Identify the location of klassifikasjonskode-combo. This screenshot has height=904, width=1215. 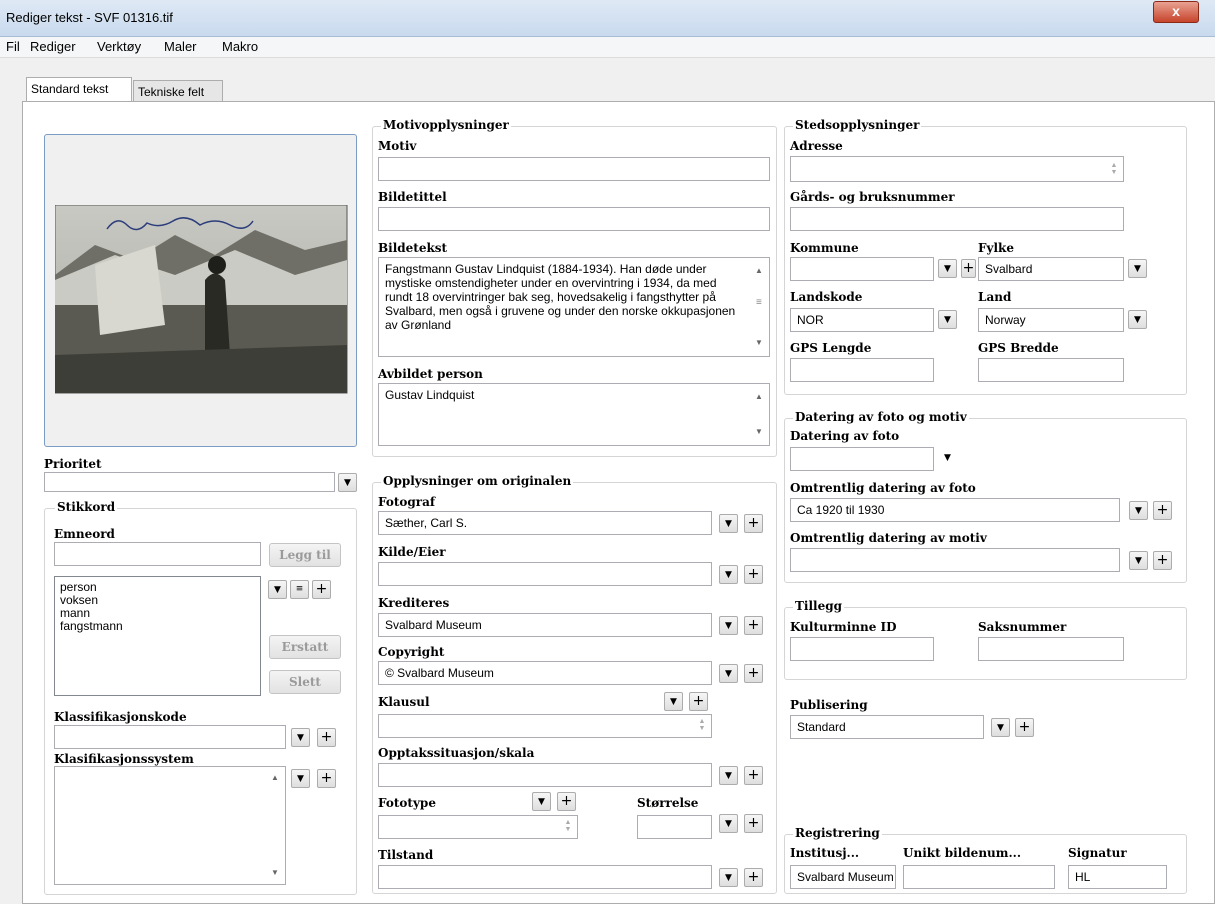
(170, 737).